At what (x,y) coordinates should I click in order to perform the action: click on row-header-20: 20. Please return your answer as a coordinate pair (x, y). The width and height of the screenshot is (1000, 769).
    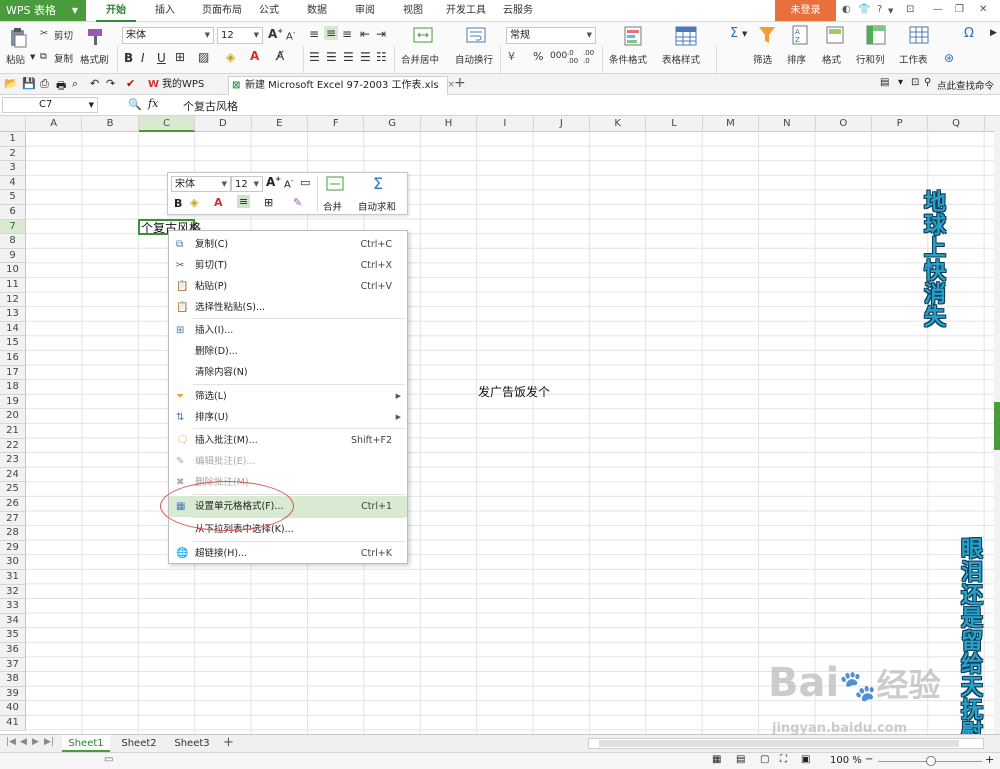
    Looking at the image, I should click on (13, 416).